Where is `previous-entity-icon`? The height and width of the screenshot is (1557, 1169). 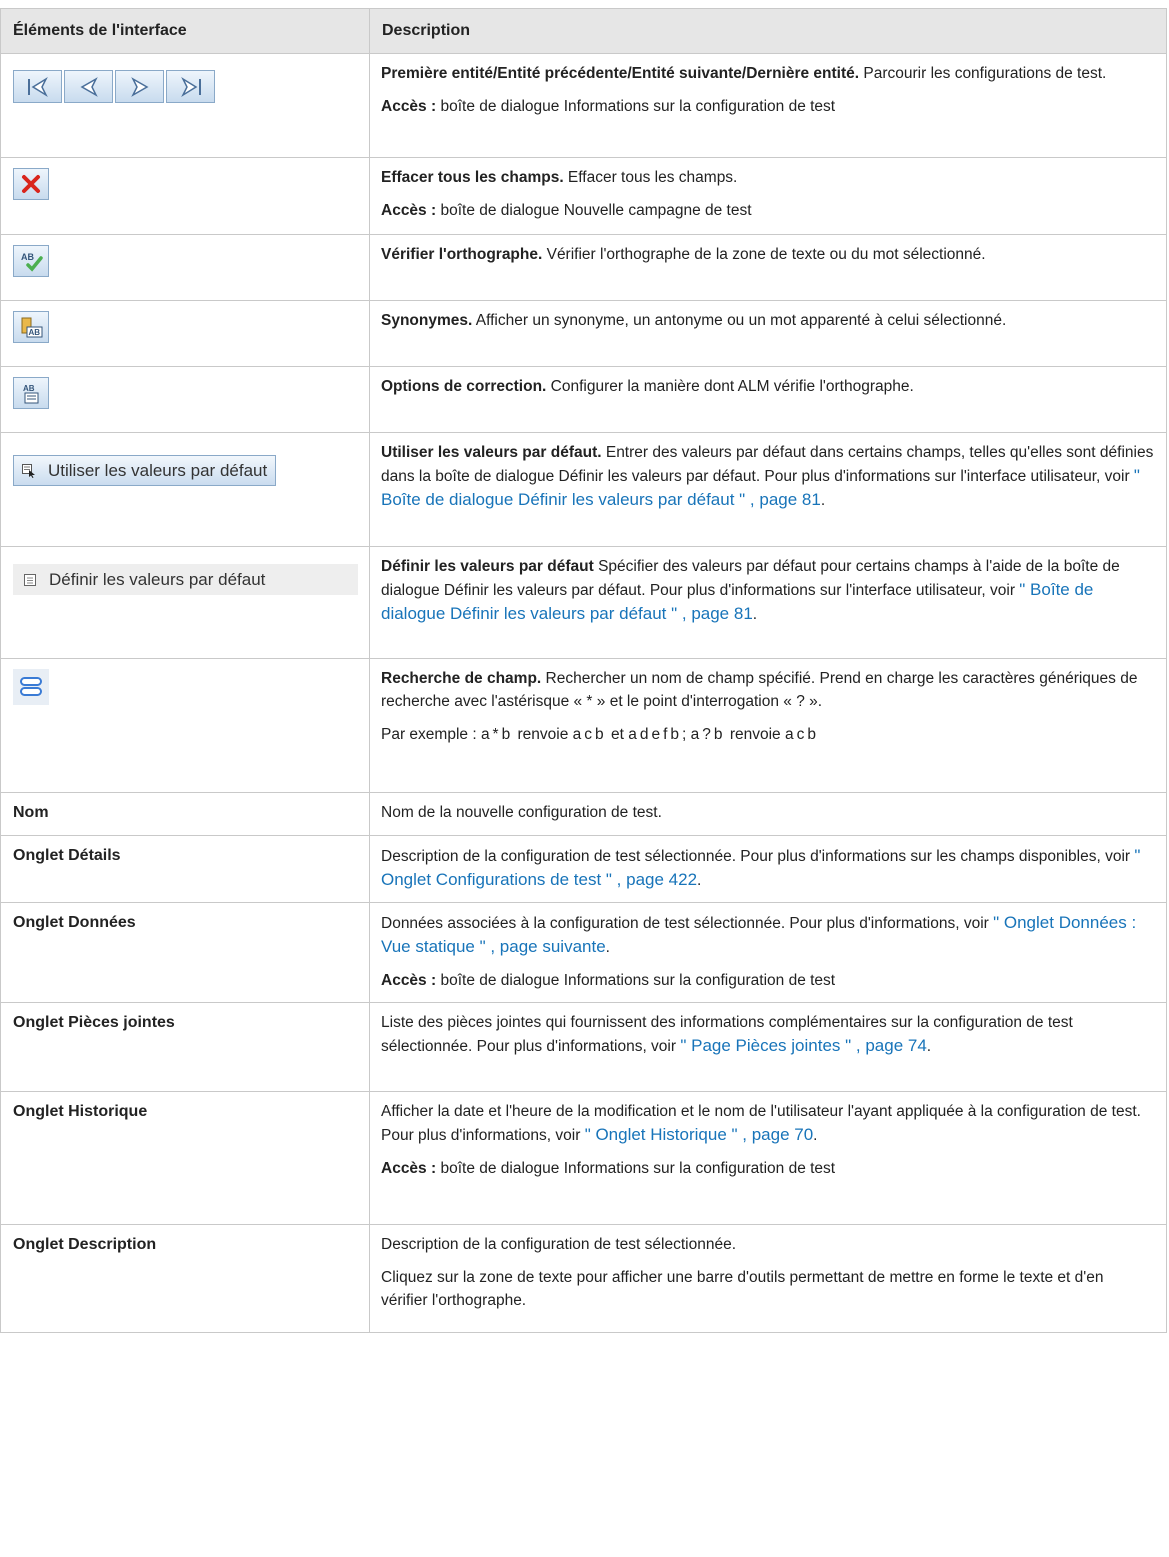 previous-entity-icon is located at coordinates (89, 87).